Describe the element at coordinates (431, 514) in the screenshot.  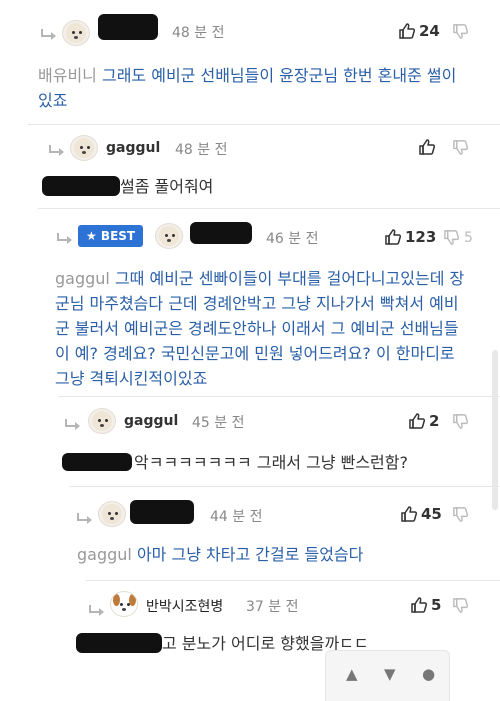
I see `like-count: 45` at that location.